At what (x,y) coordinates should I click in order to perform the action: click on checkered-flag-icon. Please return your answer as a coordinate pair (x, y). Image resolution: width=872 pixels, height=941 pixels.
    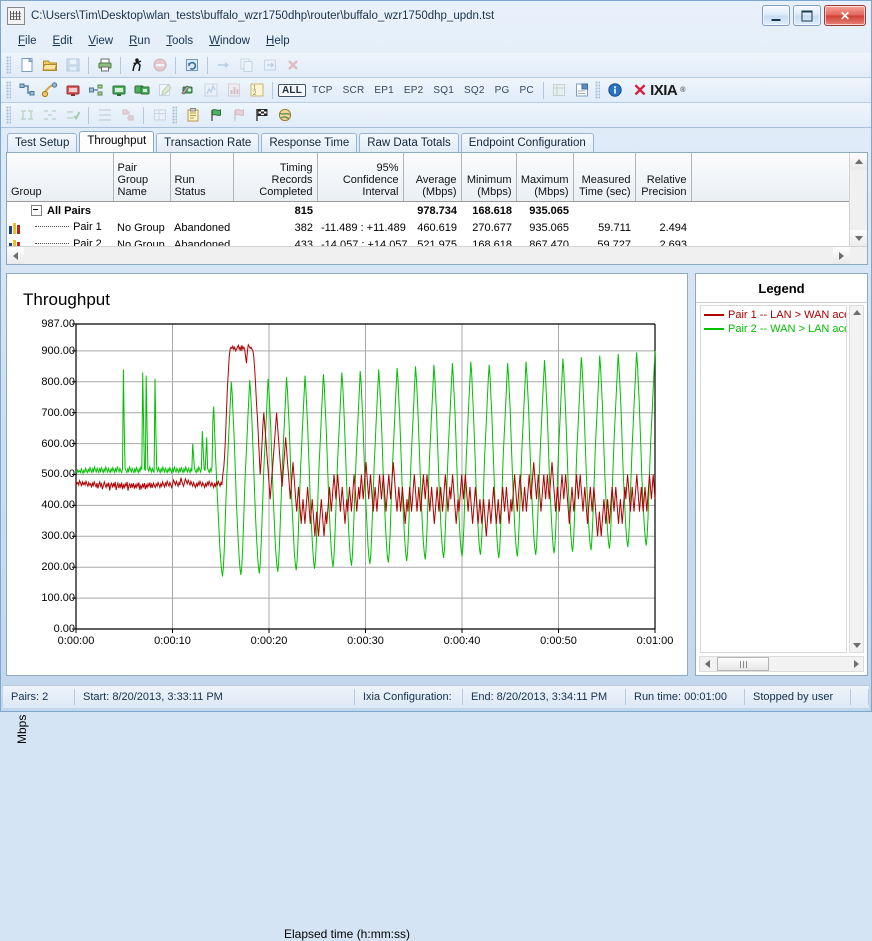
    Looking at the image, I should click on (261, 115).